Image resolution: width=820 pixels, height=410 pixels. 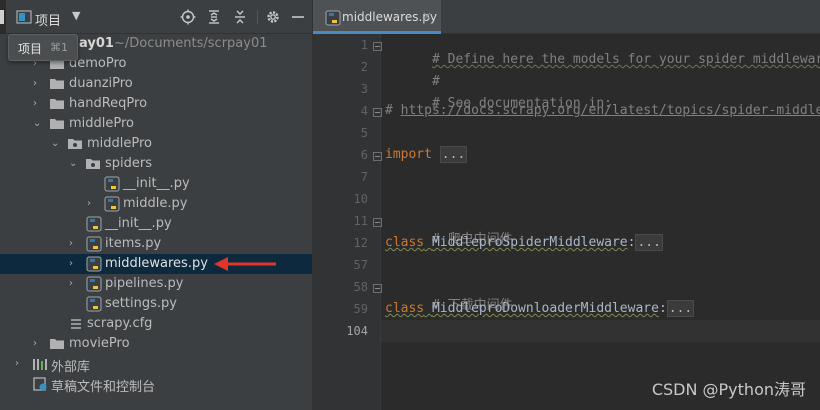 I want to click on tree-label: handReqPro, so click(x=108, y=103).